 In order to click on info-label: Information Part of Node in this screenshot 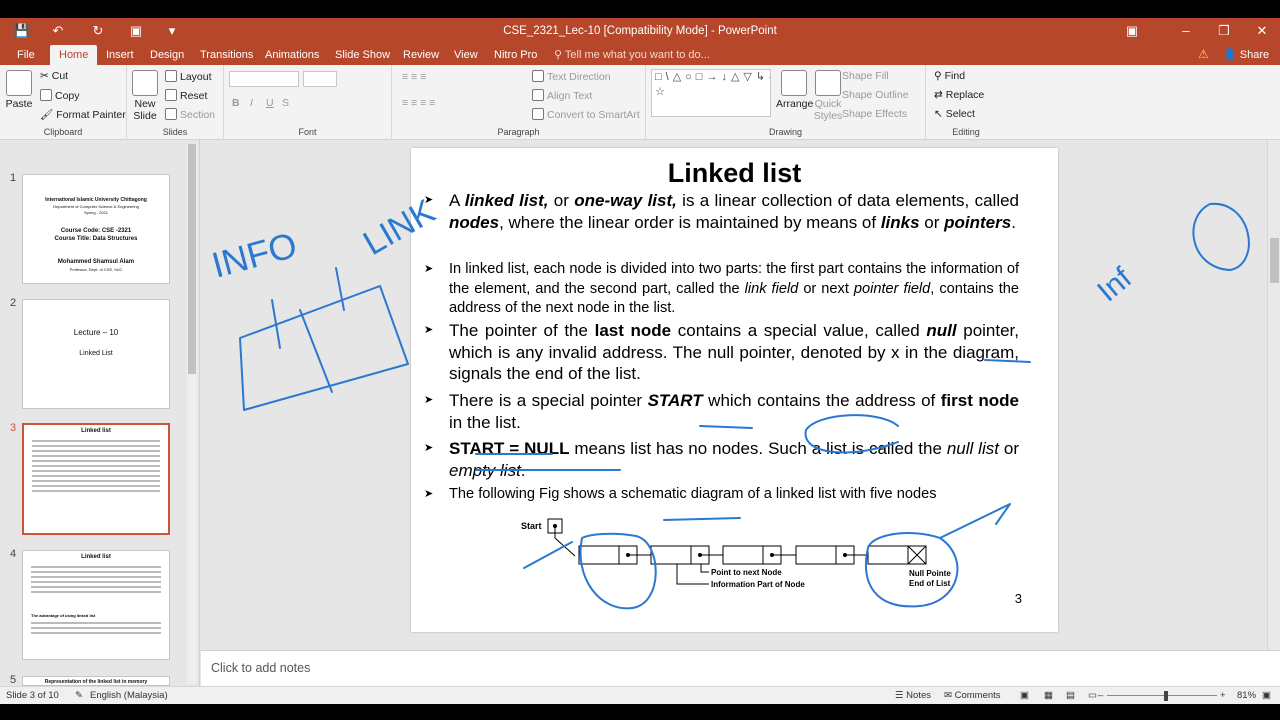, I will do `click(758, 584)`.